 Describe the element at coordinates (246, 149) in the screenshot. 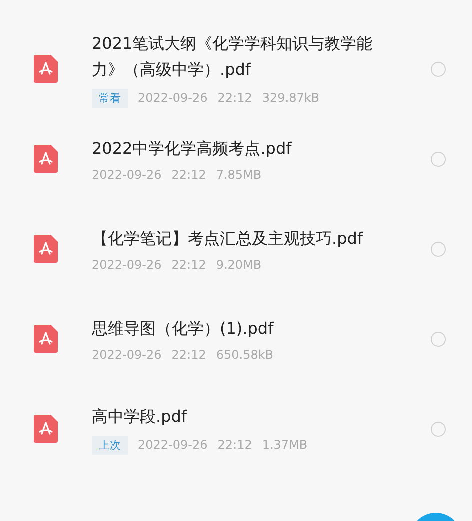

I see `file-name: 2022中学化学高频考点.pdf` at that location.